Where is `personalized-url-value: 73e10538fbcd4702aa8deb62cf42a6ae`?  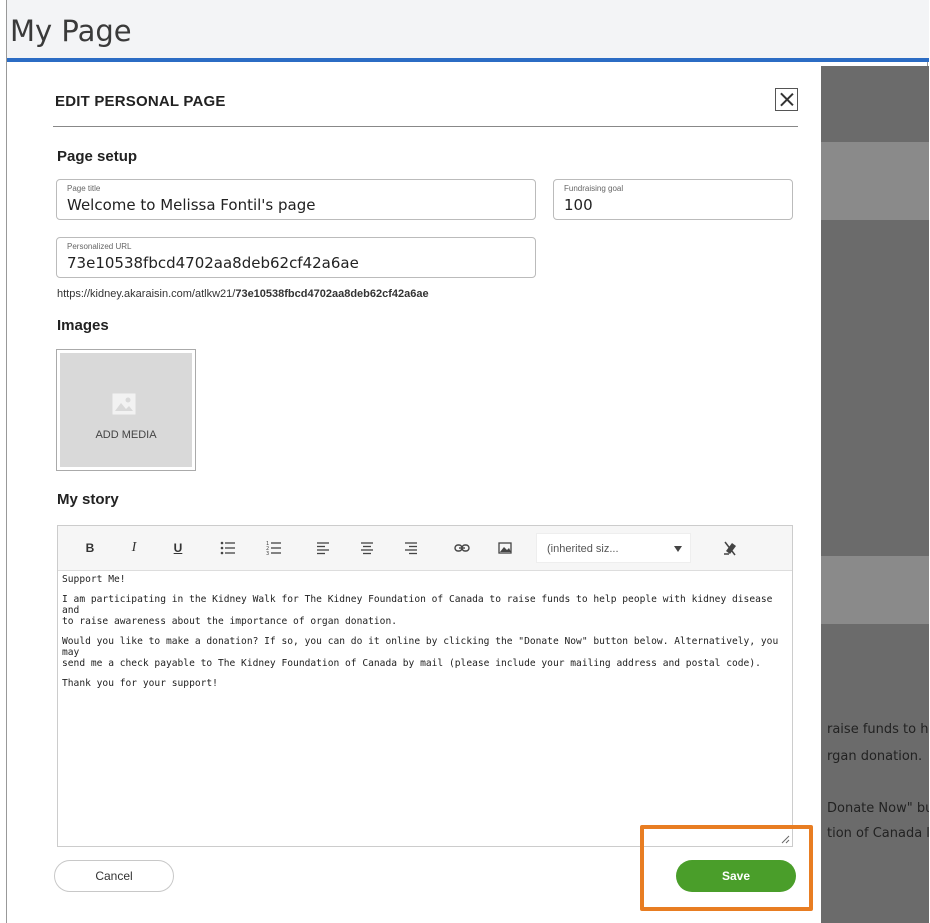 personalized-url-value: 73e10538fbcd4702aa8deb62cf42a6ae is located at coordinates (213, 263).